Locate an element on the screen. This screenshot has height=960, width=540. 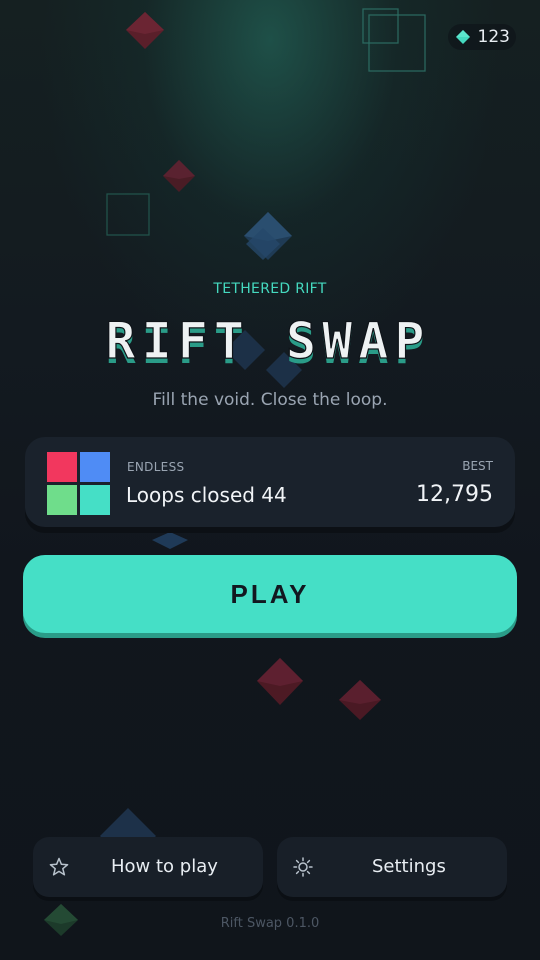
sun-gear-icon is located at coordinates (303, 867).